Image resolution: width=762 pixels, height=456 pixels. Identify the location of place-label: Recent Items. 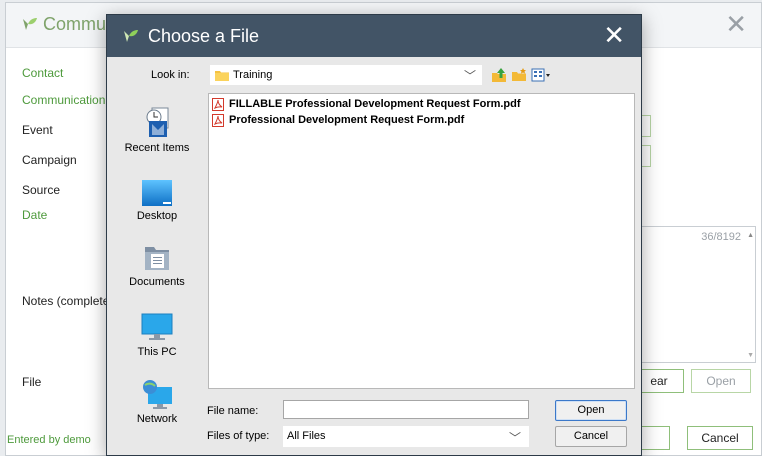
(157, 148).